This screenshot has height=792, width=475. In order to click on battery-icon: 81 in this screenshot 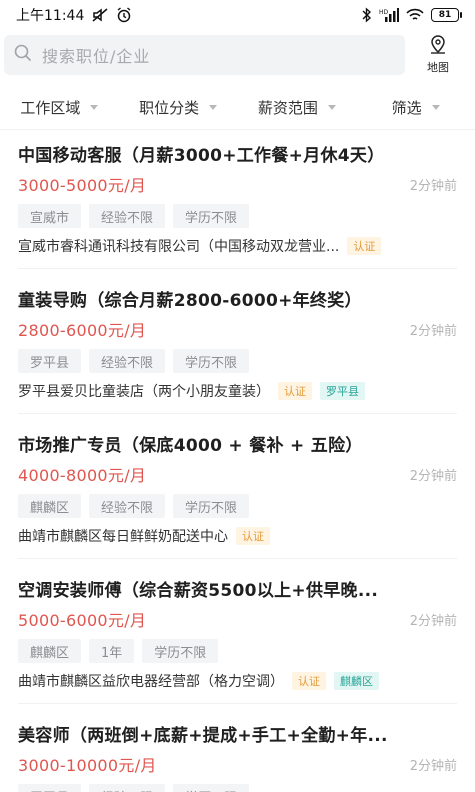, I will do `click(446, 15)`.